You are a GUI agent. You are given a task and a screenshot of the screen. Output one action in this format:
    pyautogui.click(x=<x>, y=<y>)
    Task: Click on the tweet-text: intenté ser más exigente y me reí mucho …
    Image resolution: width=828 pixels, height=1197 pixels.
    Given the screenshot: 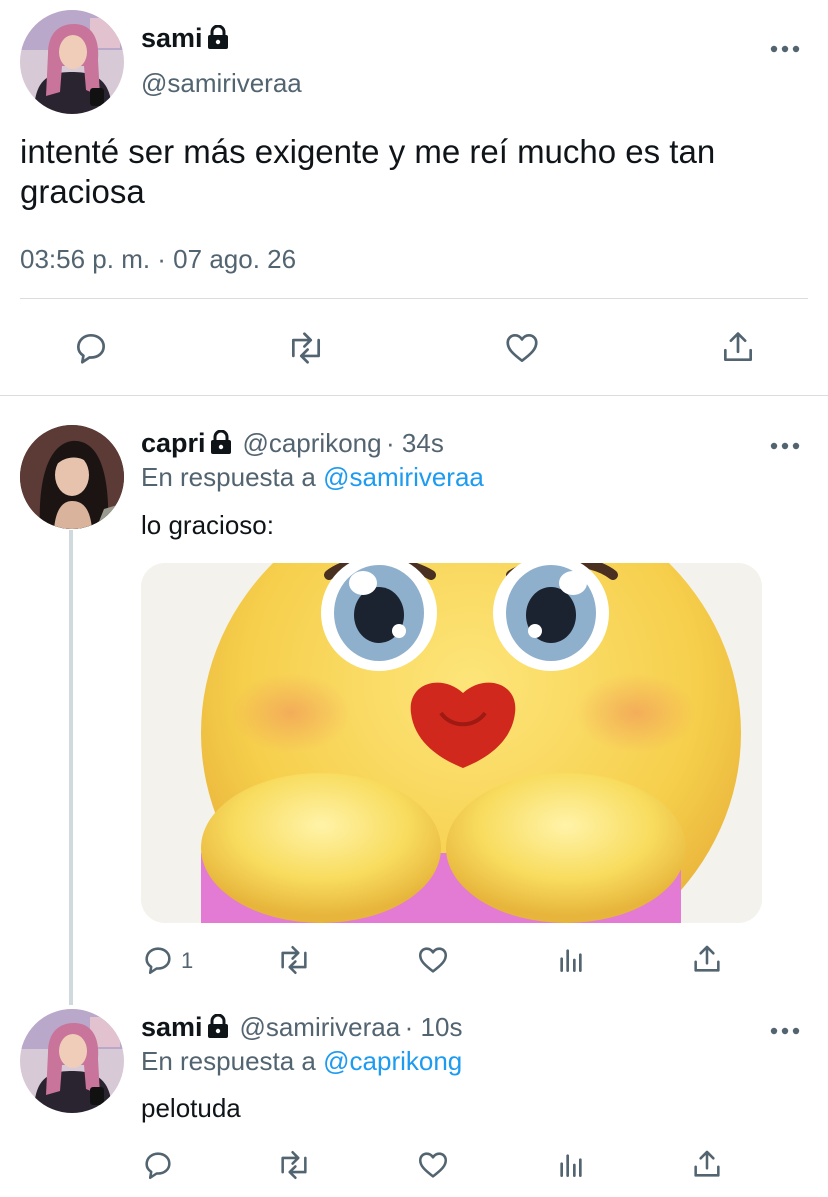 What is the action you would take?
    pyautogui.click(x=368, y=171)
    